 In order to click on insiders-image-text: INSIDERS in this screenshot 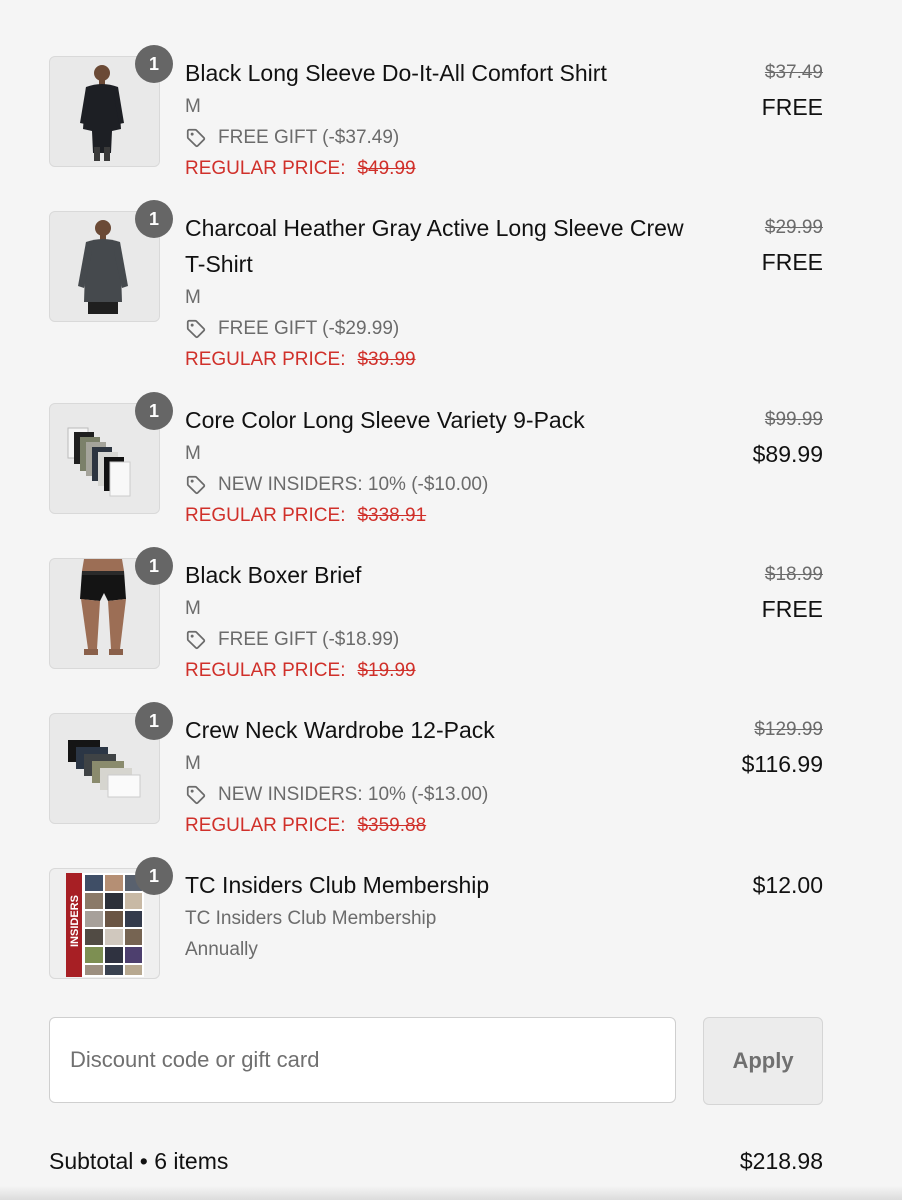, I will do `click(75, 921)`.